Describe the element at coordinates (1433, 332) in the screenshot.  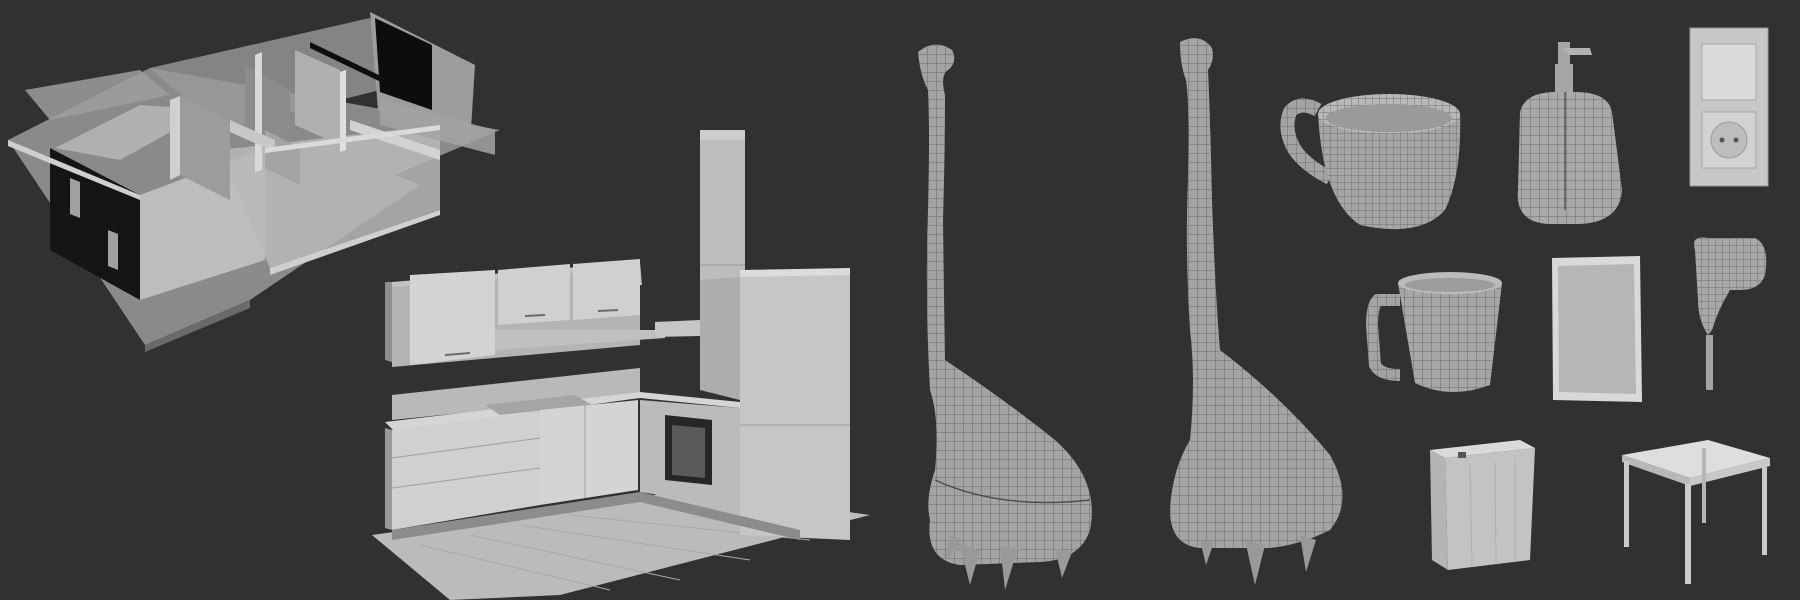
I see `mug-model` at that location.